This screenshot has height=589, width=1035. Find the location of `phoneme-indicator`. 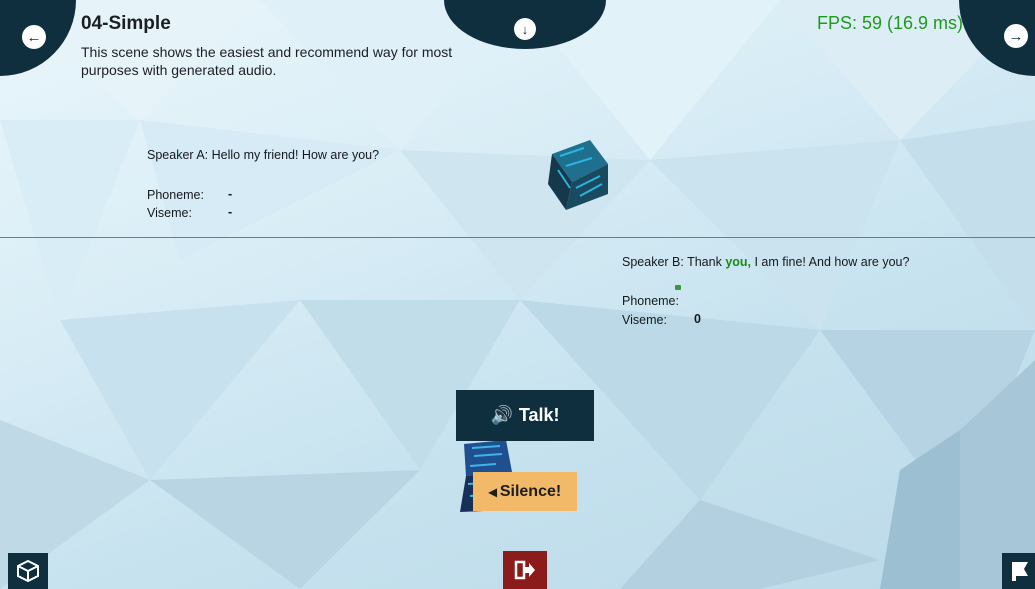

phoneme-indicator is located at coordinates (678, 287).